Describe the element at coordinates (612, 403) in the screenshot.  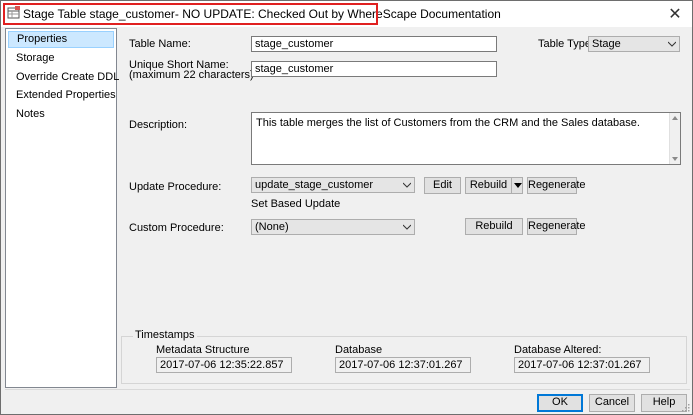
I see `cancel-button: Cancel` at that location.